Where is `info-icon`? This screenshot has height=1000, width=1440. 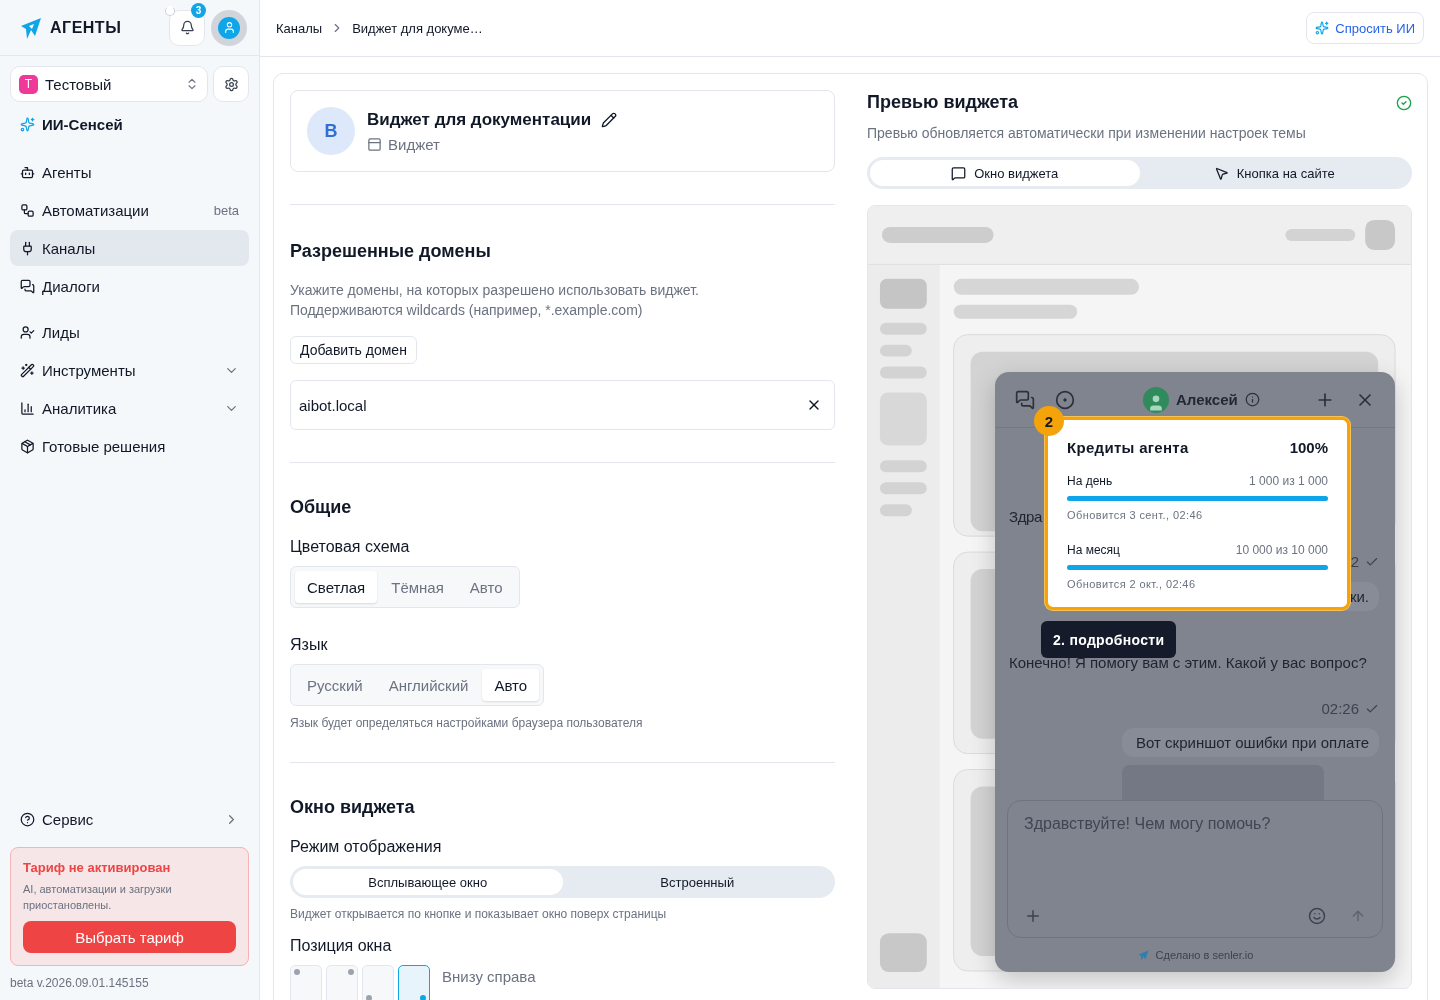
info-icon is located at coordinates (1252, 399).